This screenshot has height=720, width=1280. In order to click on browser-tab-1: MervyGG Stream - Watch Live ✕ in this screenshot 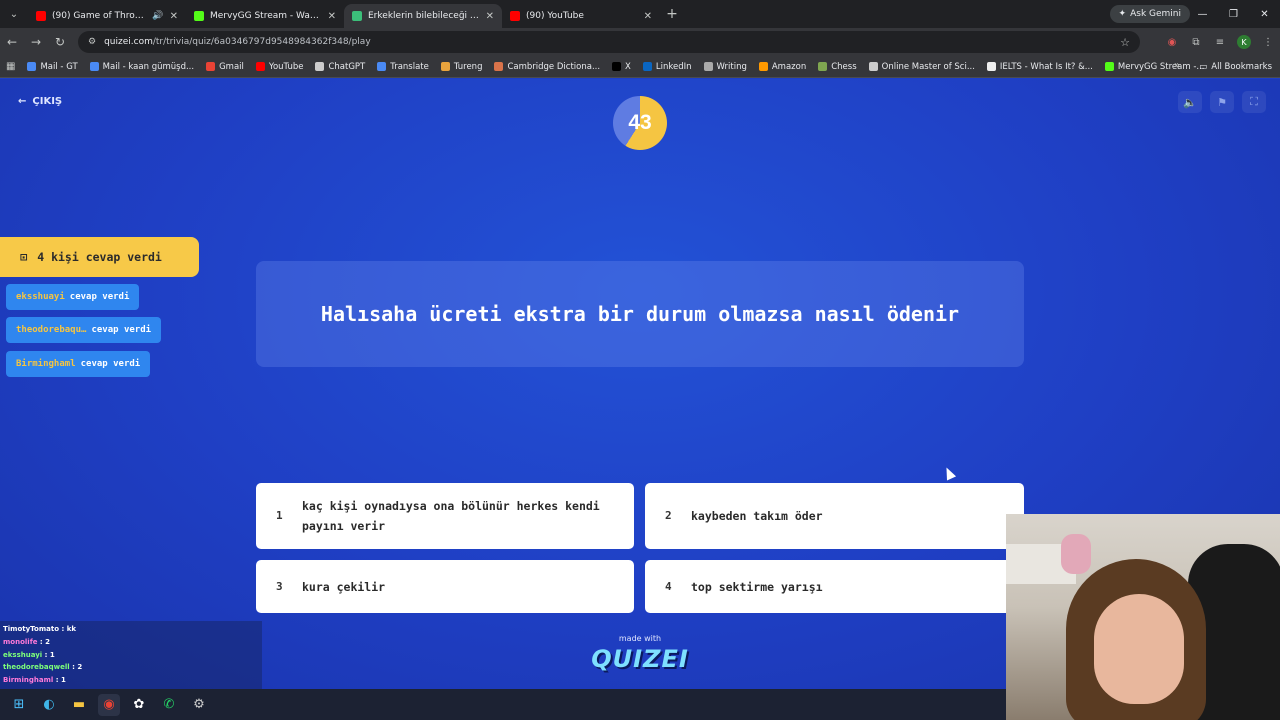, I will do `click(265, 16)`.